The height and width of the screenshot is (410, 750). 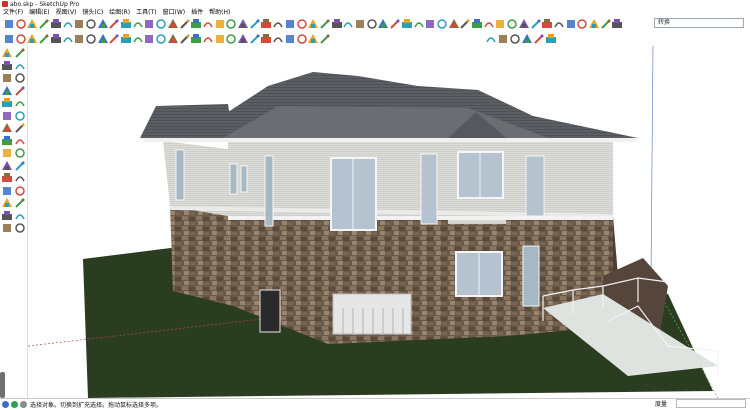 What do you see at coordinates (14, 404) in the screenshot?
I see `help-icon` at bounding box center [14, 404].